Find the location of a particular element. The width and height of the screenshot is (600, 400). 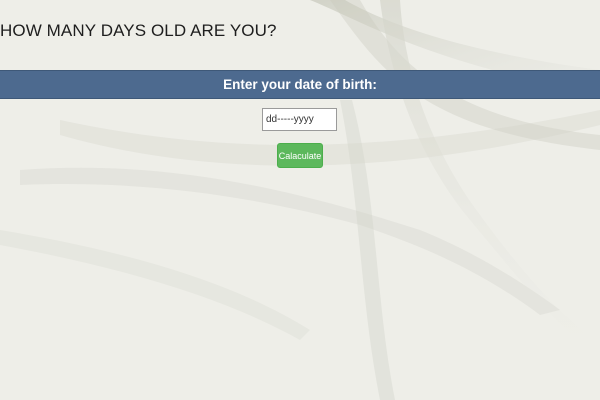

date-of-birth-banner: Enter your date of birth: is located at coordinates (300, 84).